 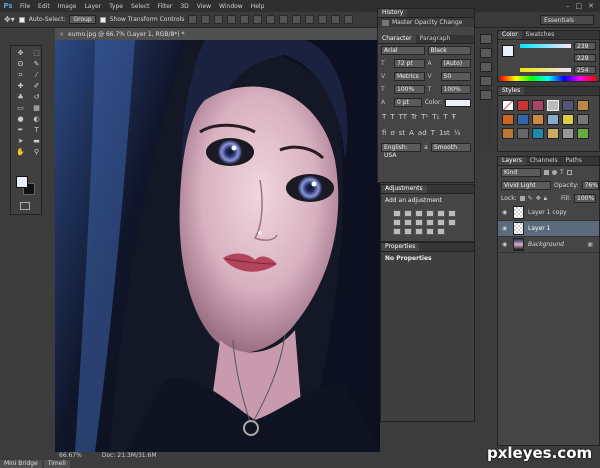 I want to click on hand-tool-icon: ✋, so click(x=20, y=152).